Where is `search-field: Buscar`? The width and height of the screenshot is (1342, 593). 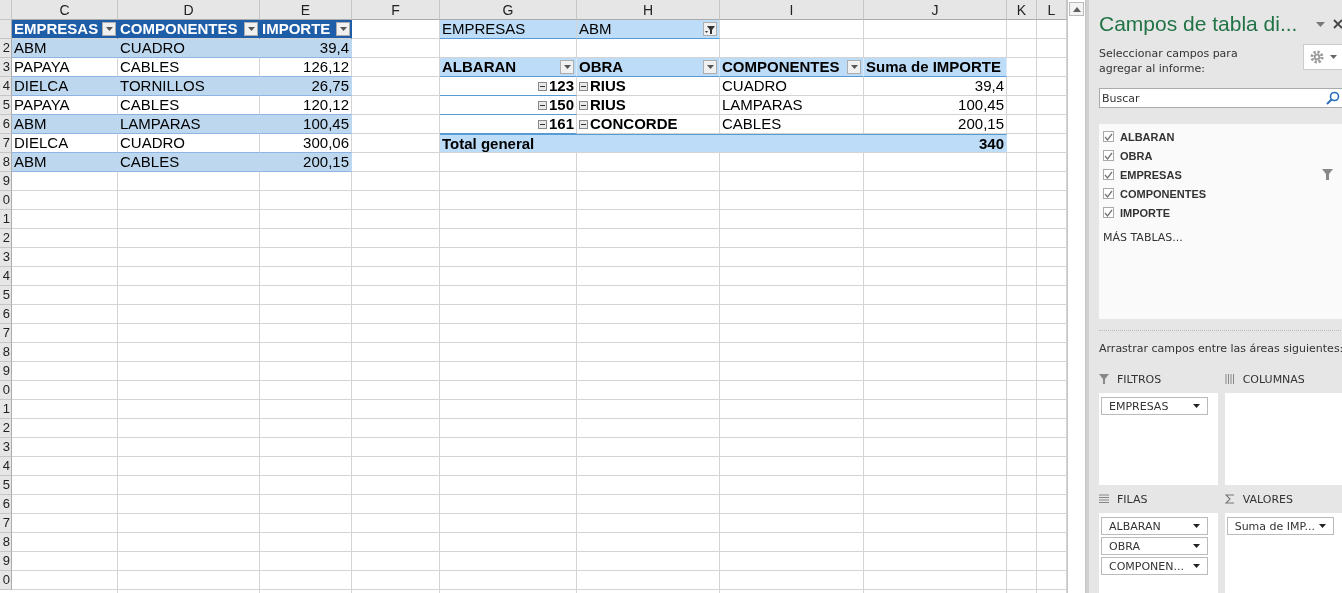
search-field: Buscar is located at coordinates (1220, 98).